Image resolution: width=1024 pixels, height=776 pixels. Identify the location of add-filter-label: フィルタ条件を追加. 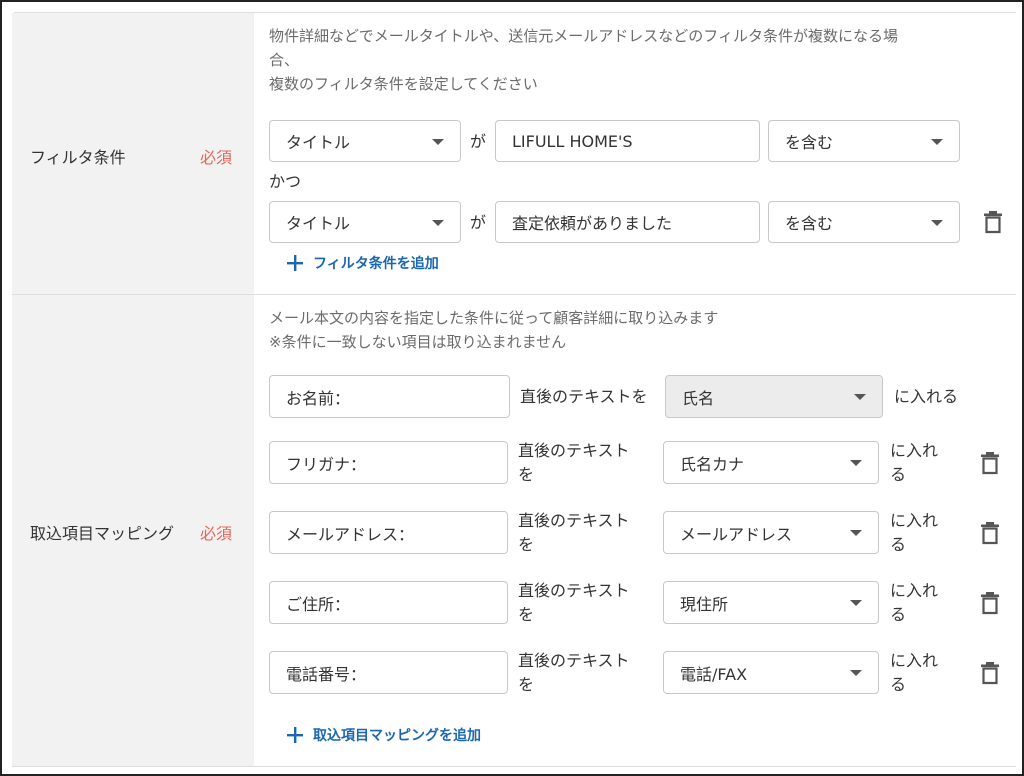
(376, 264).